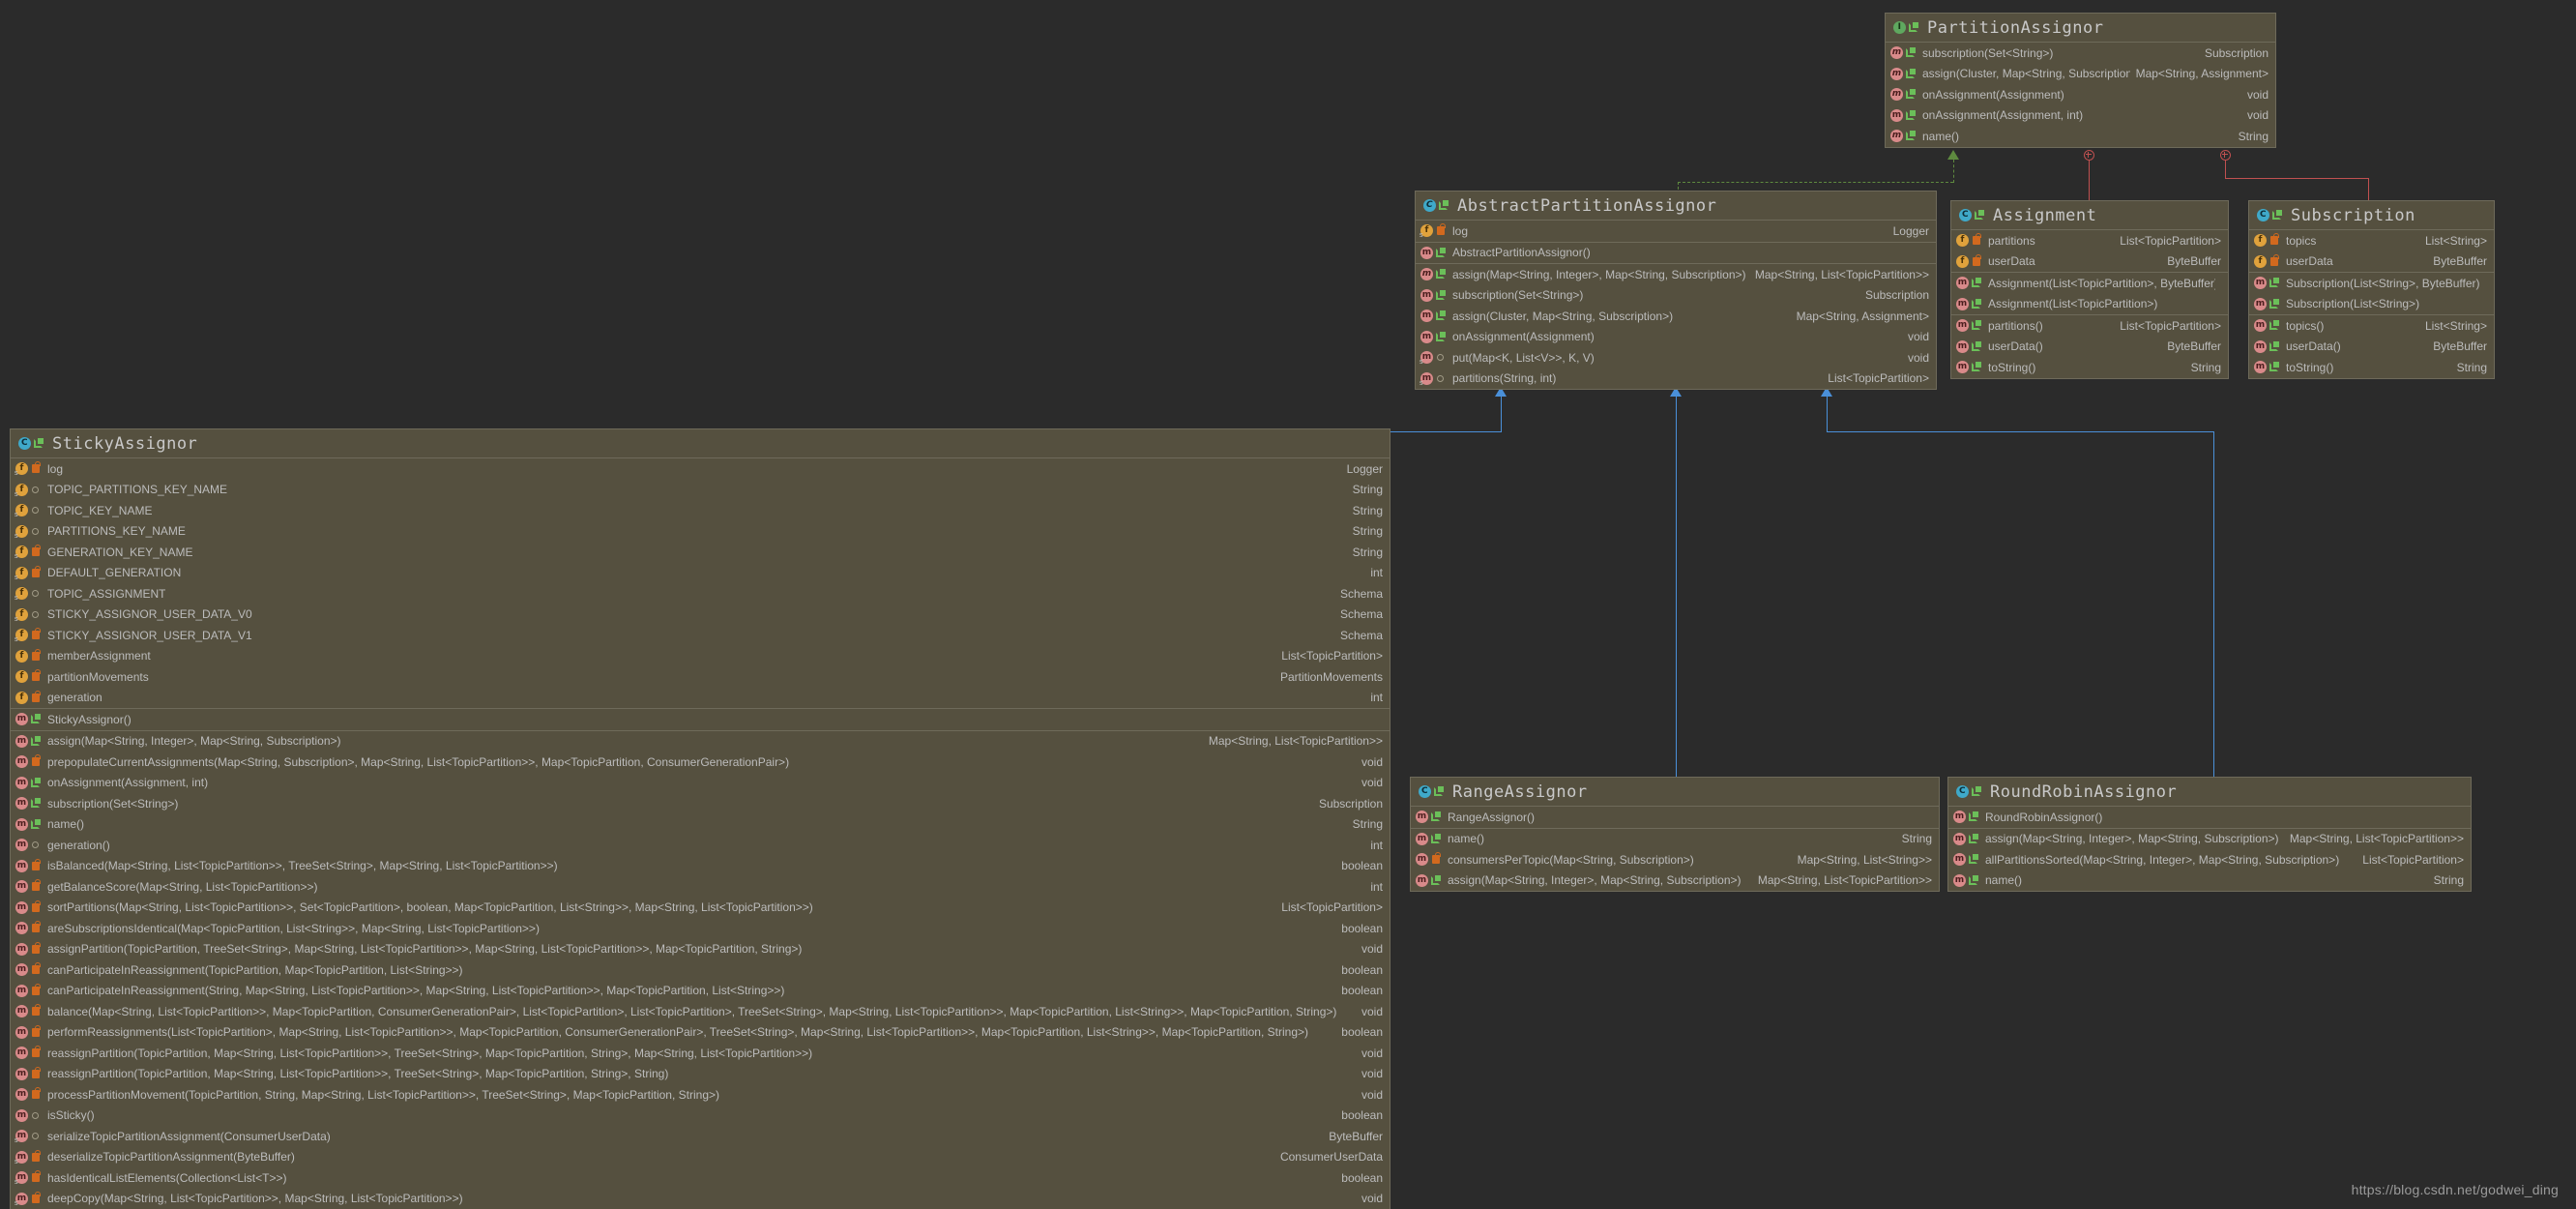 This screenshot has width=2576, height=1209. What do you see at coordinates (700, 1116) in the screenshot?
I see `class-member-row: m isSticky() boolean` at bounding box center [700, 1116].